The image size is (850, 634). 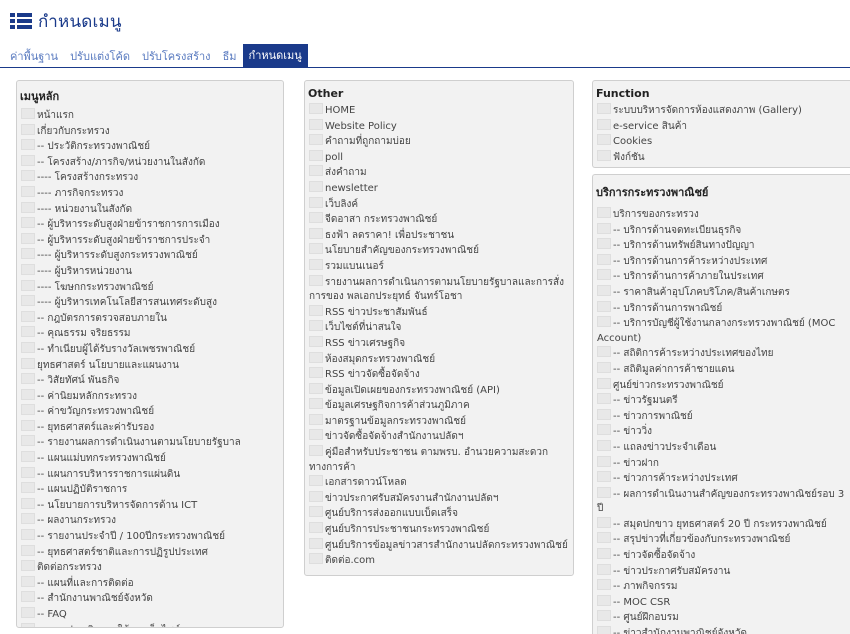 What do you see at coordinates (150, 624) in the screenshot?
I see `menu-item: -- แบบประเมินการใช้งานเว็บไซต์` at bounding box center [150, 624].